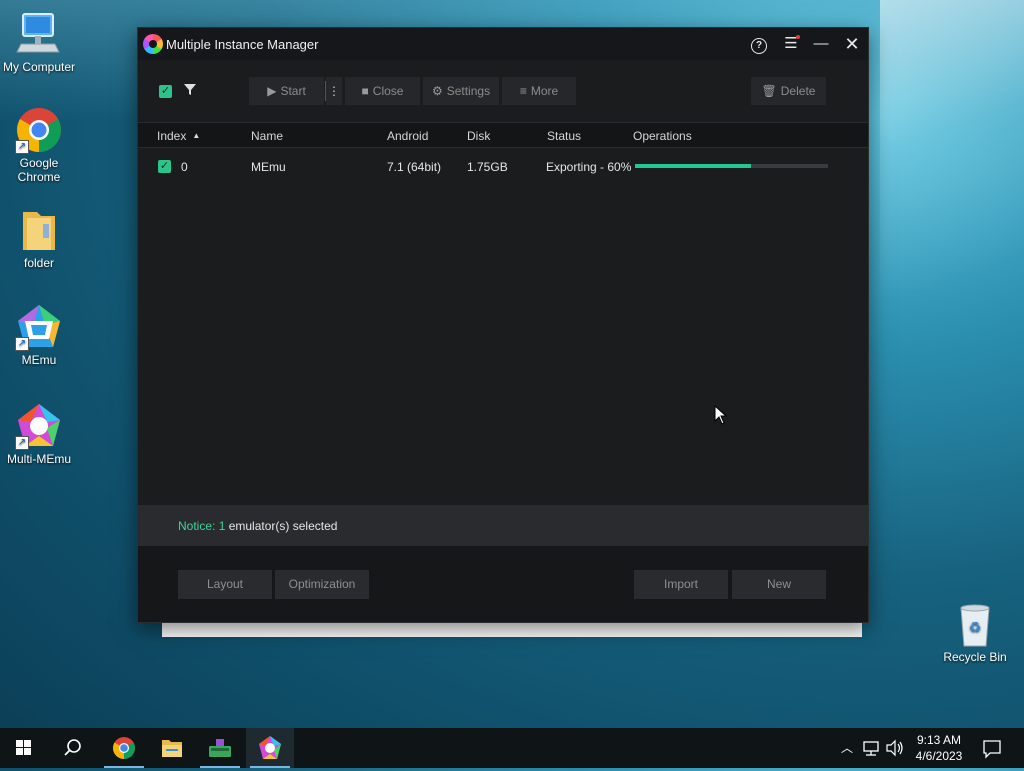  I want to click on taskbar: ︿ 9:13 AM 4/6/2023, so click(512, 748).